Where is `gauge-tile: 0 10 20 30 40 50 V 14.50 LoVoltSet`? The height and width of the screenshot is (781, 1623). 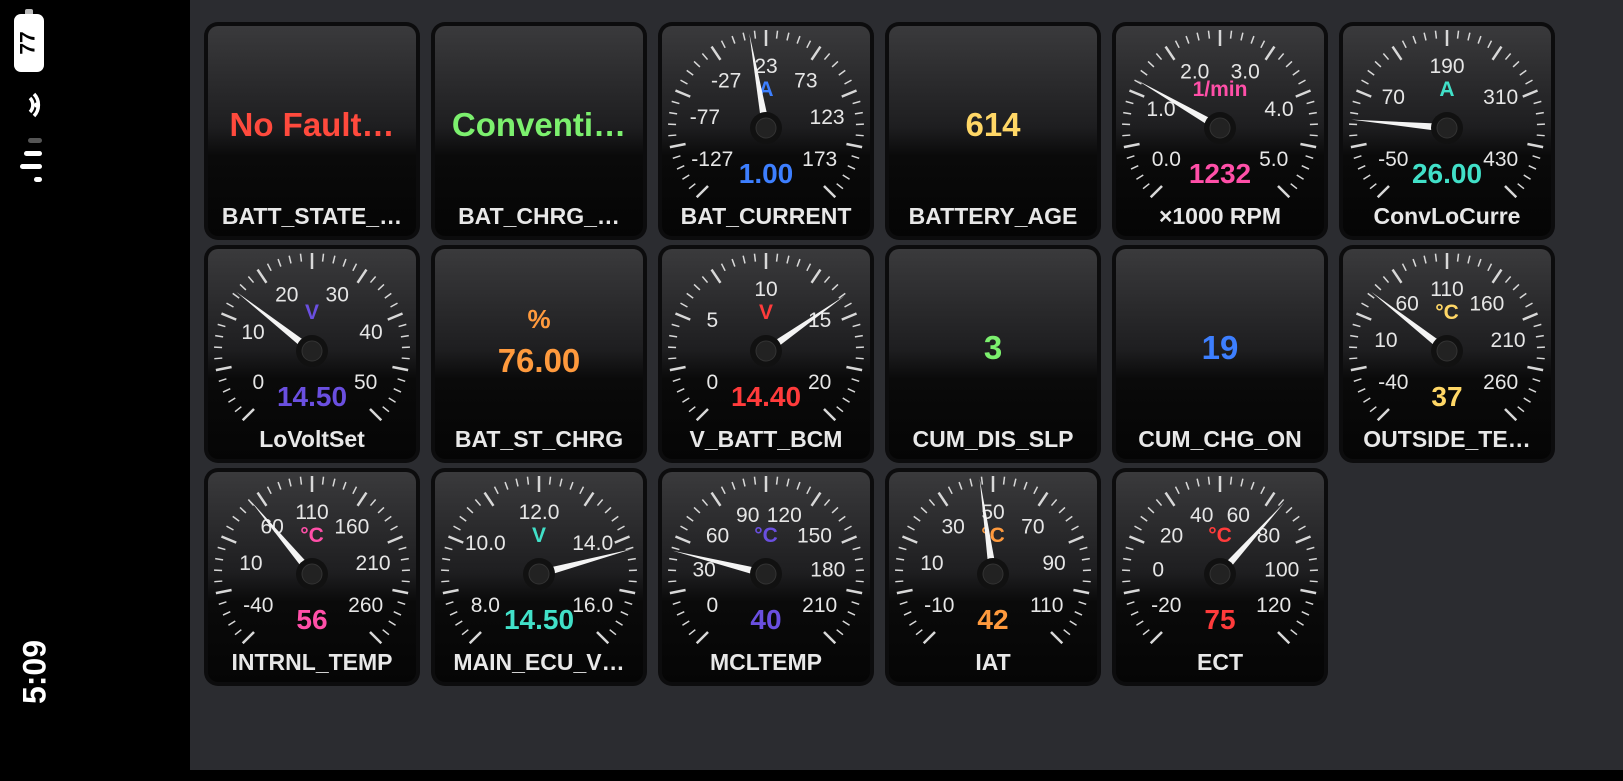
gauge-tile: 0 10 20 30 40 50 V 14.50 LoVoltSet is located at coordinates (312, 354).